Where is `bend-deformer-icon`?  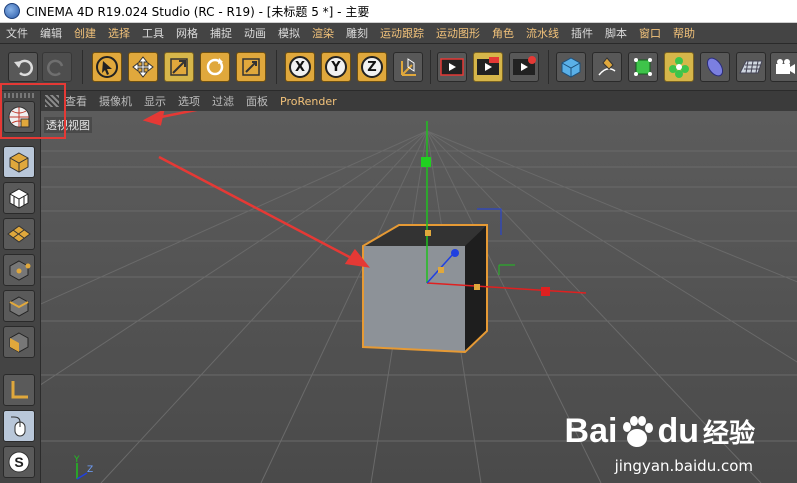
bend-deformer-icon is located at coordinates (715, 67).